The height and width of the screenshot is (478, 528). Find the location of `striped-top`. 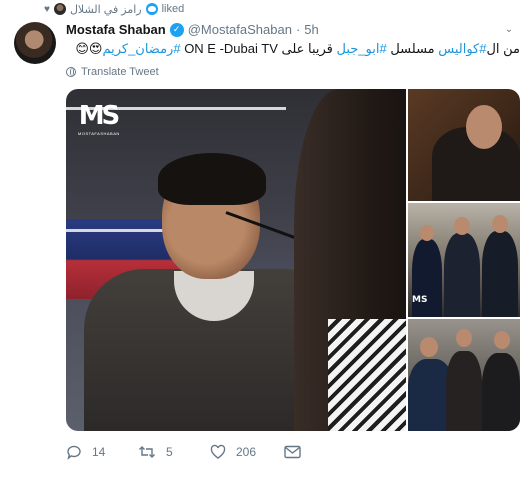

striped-top is located at coordinates (367, 375).